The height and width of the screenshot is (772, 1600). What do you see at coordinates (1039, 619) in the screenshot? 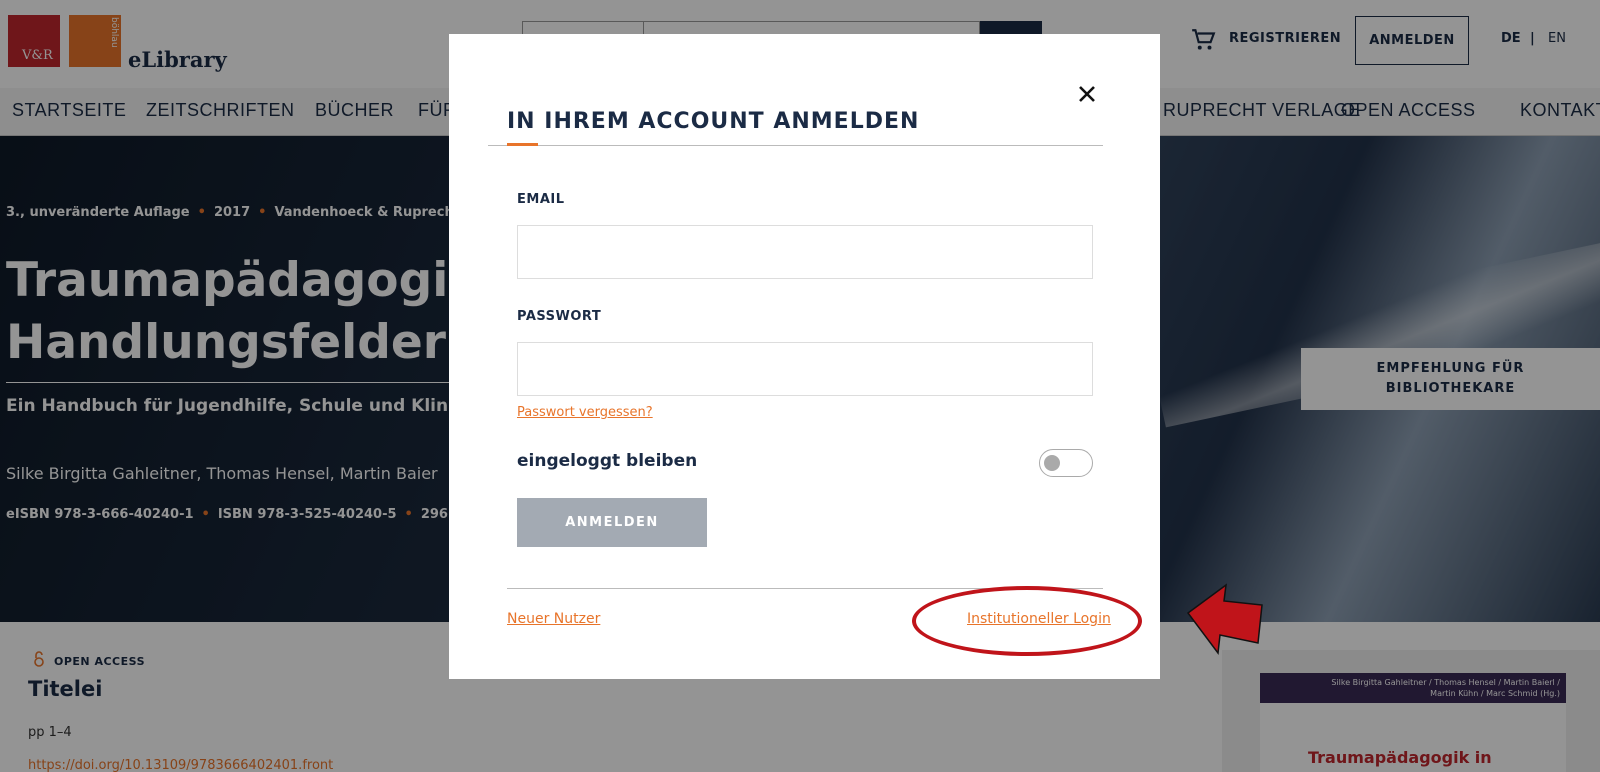
I see `institutional-login-link: Institutioneller Login` at bounding box center [1039, 619].